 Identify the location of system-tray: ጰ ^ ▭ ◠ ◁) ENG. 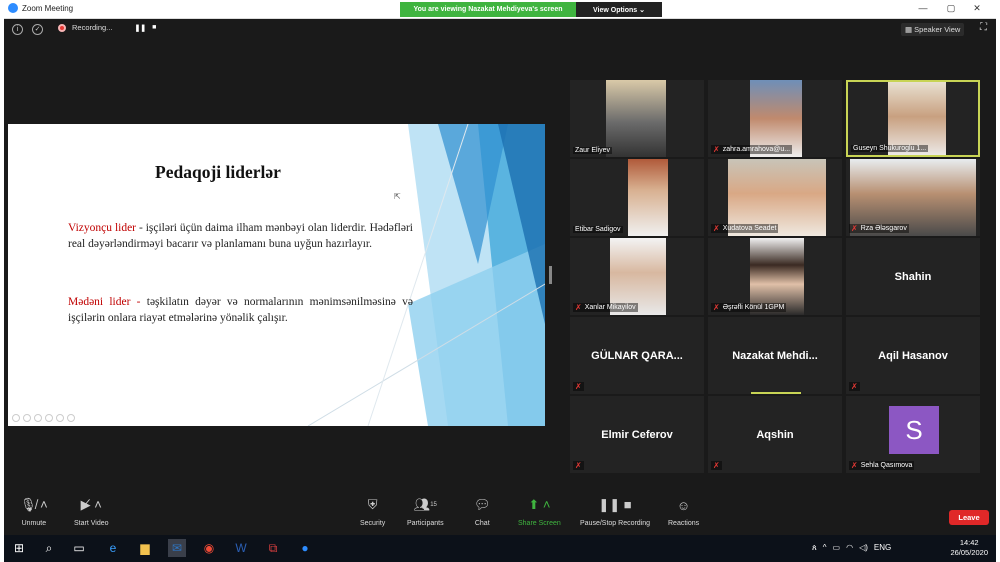
(851, 548).